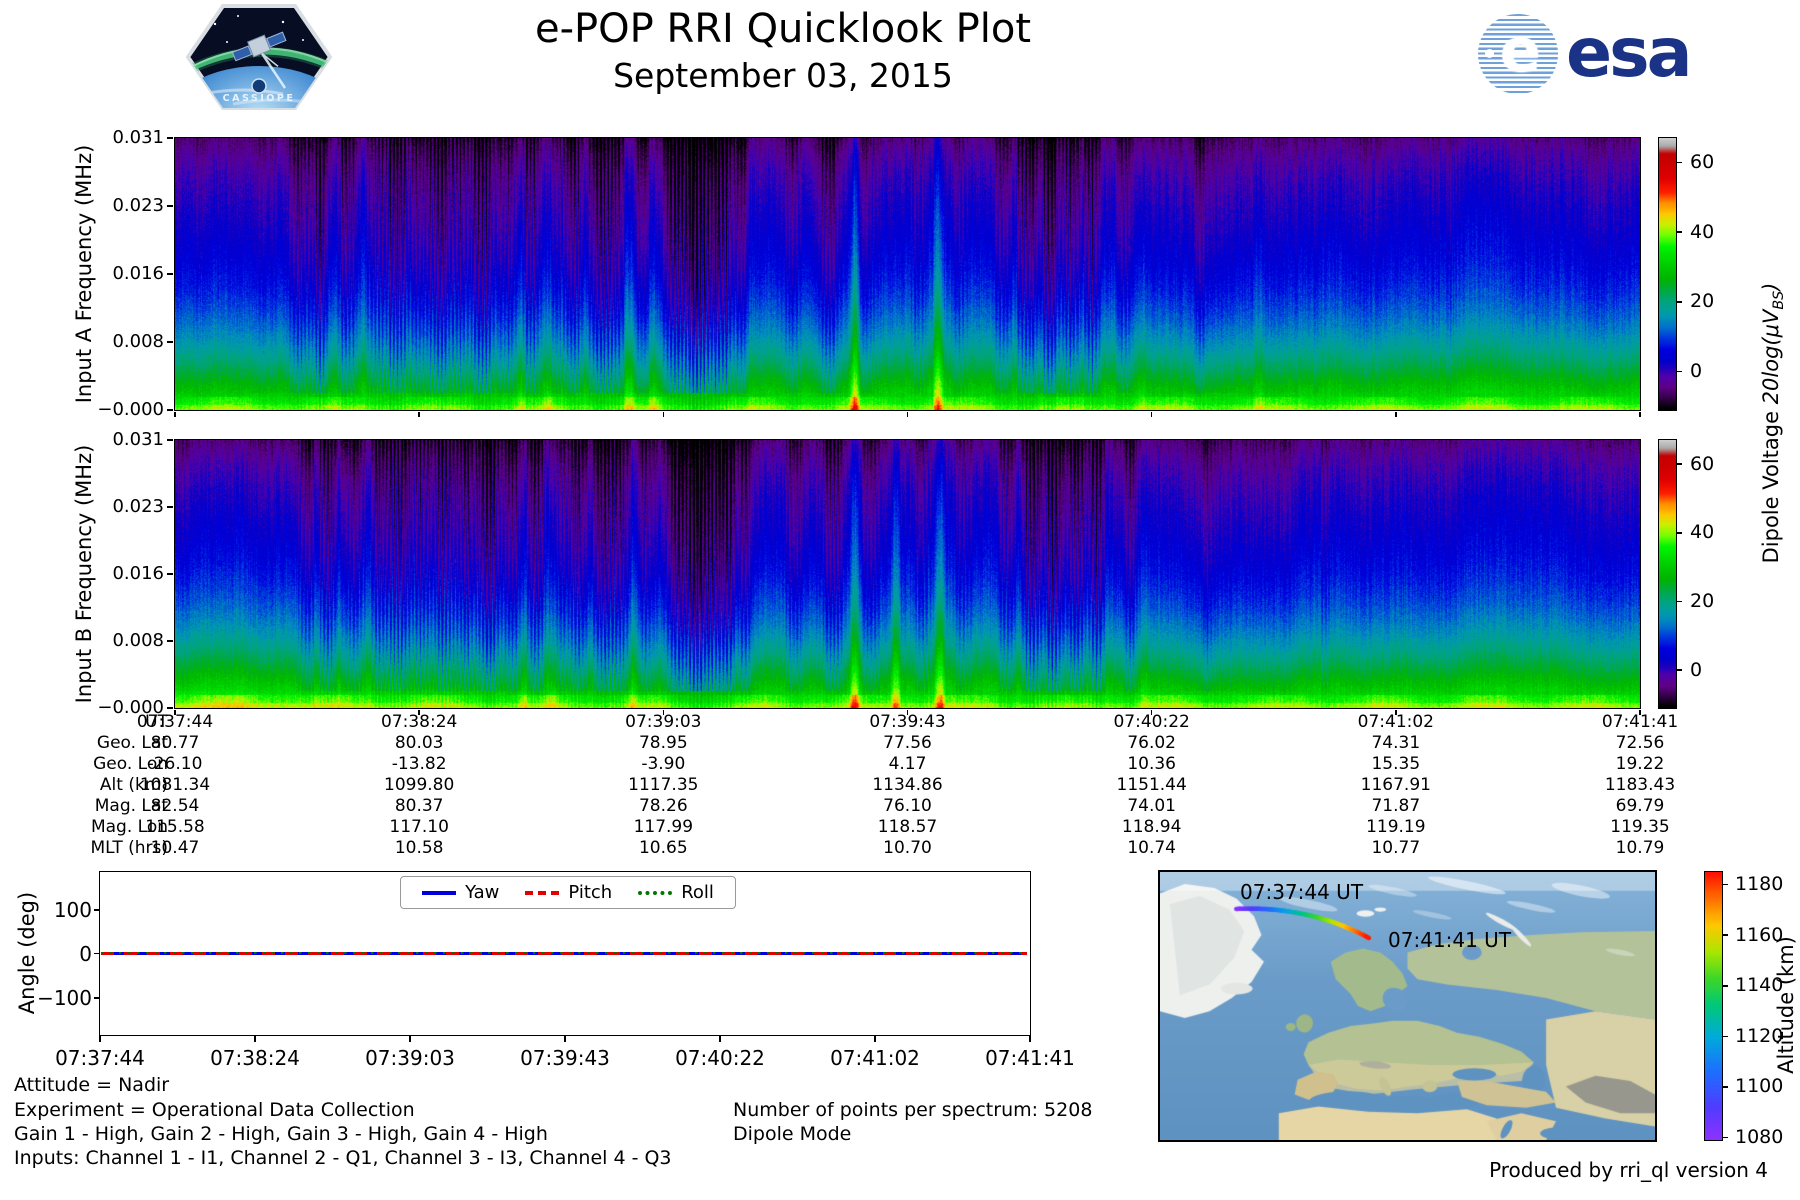  Describe the element at coordinates (907, 743) in the screenshot. I see `table-cell: 77.56` at that location.